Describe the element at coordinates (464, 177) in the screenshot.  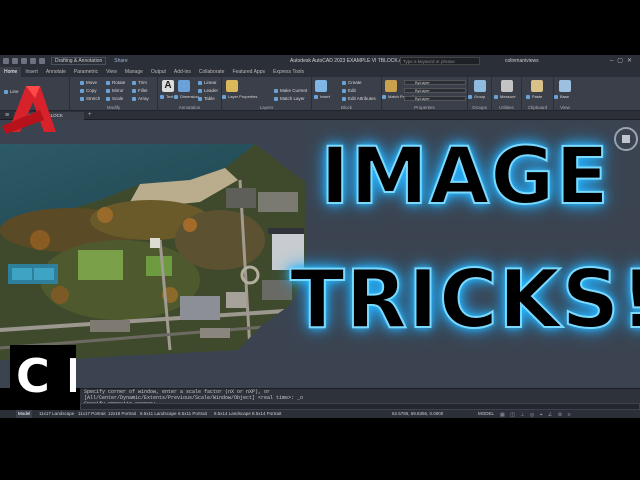
I see `overlay-title-line1: IMAGE` at that location.